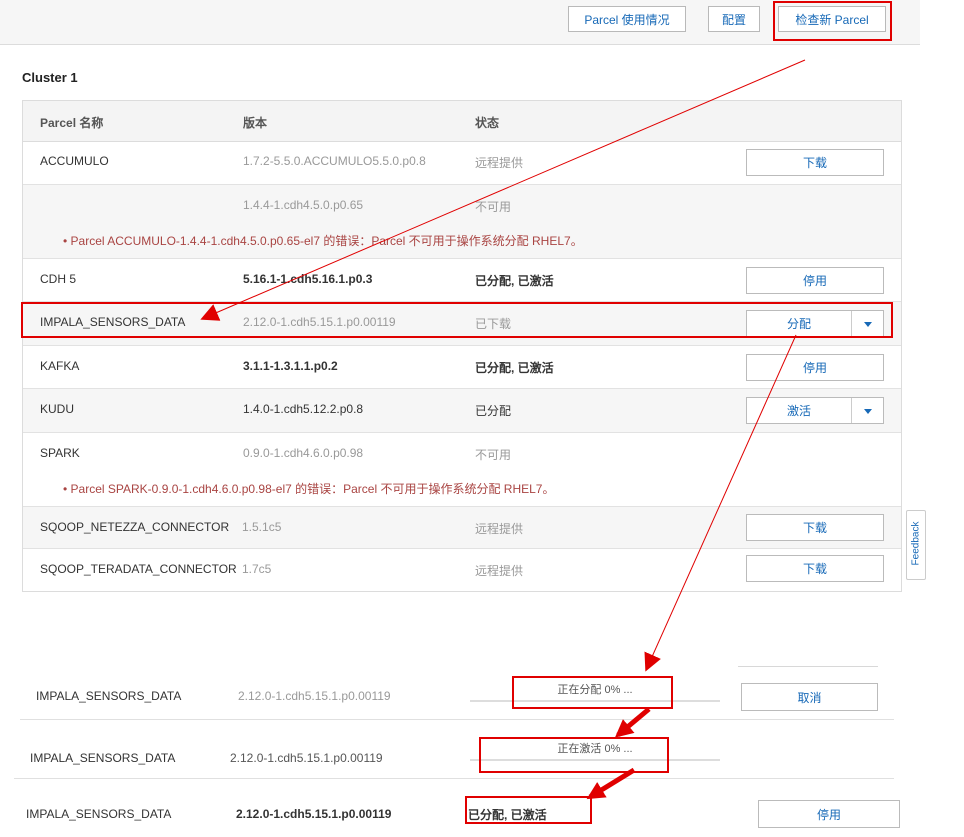 The image size is (964, 837). I want to click on arrow-head-distributing, so click(652, 661).